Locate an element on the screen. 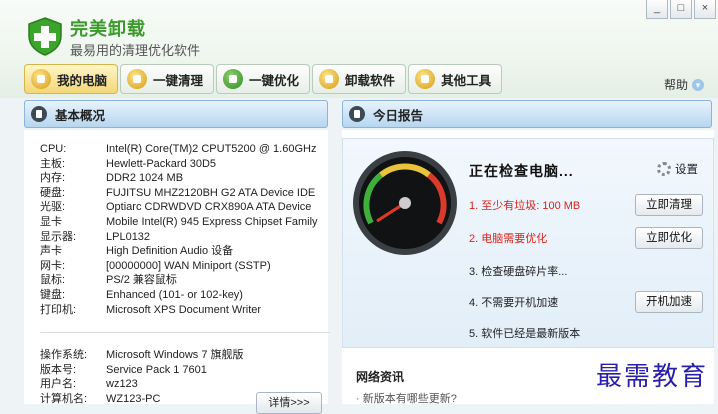  uninstall-icon is located at coordinates (329, 79).